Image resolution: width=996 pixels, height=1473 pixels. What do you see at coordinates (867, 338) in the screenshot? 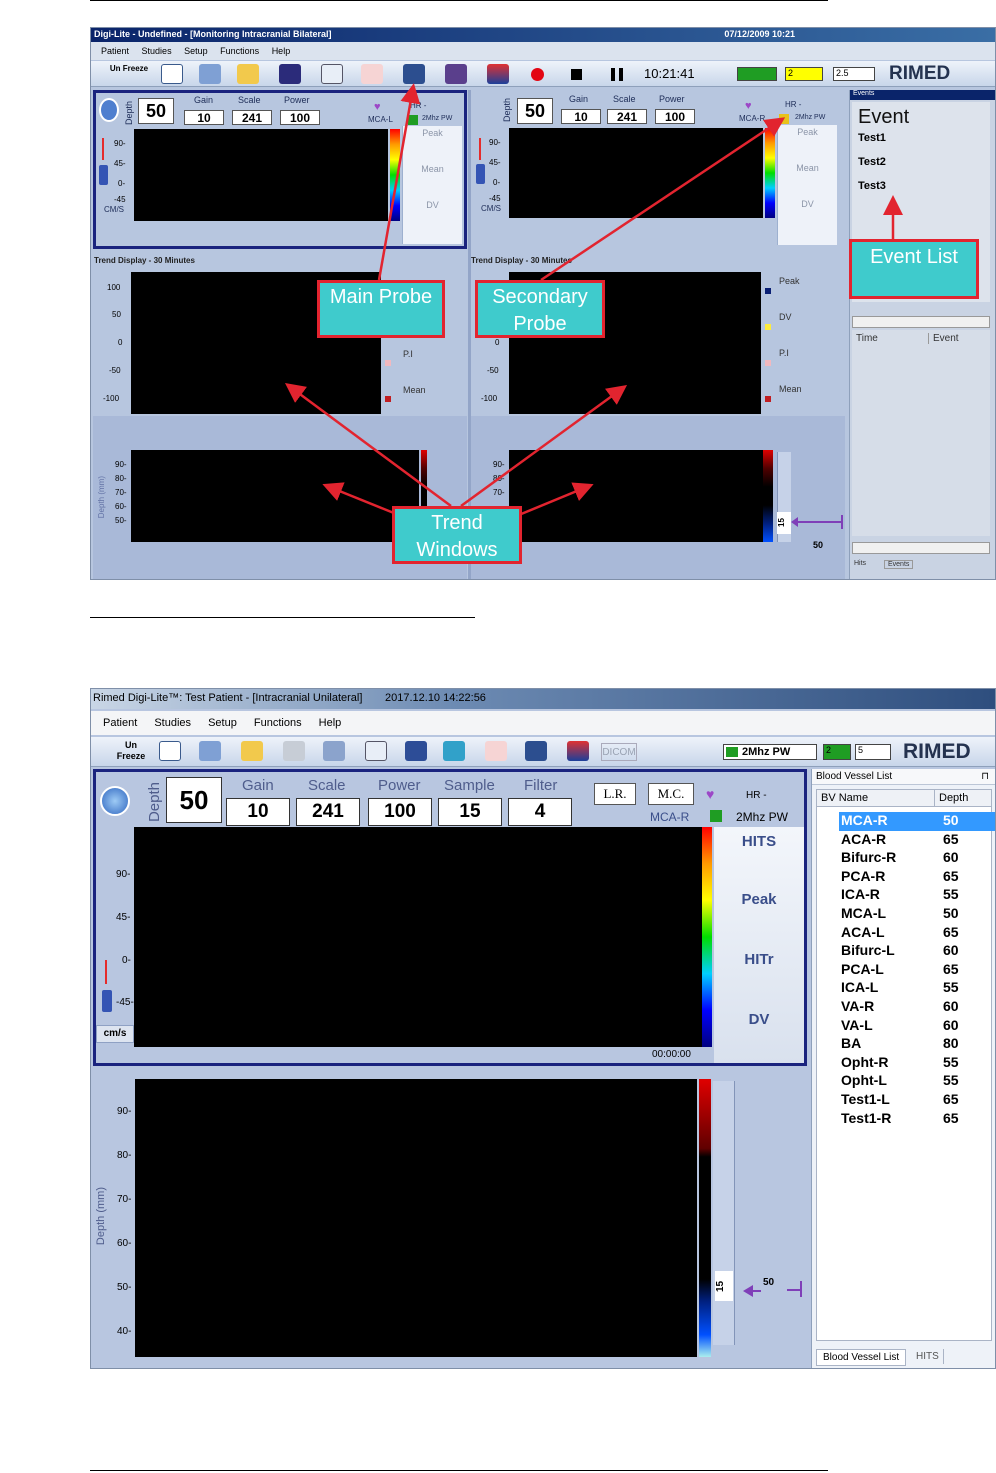
I see `col-time: Time` at bounding box center [867, 338].